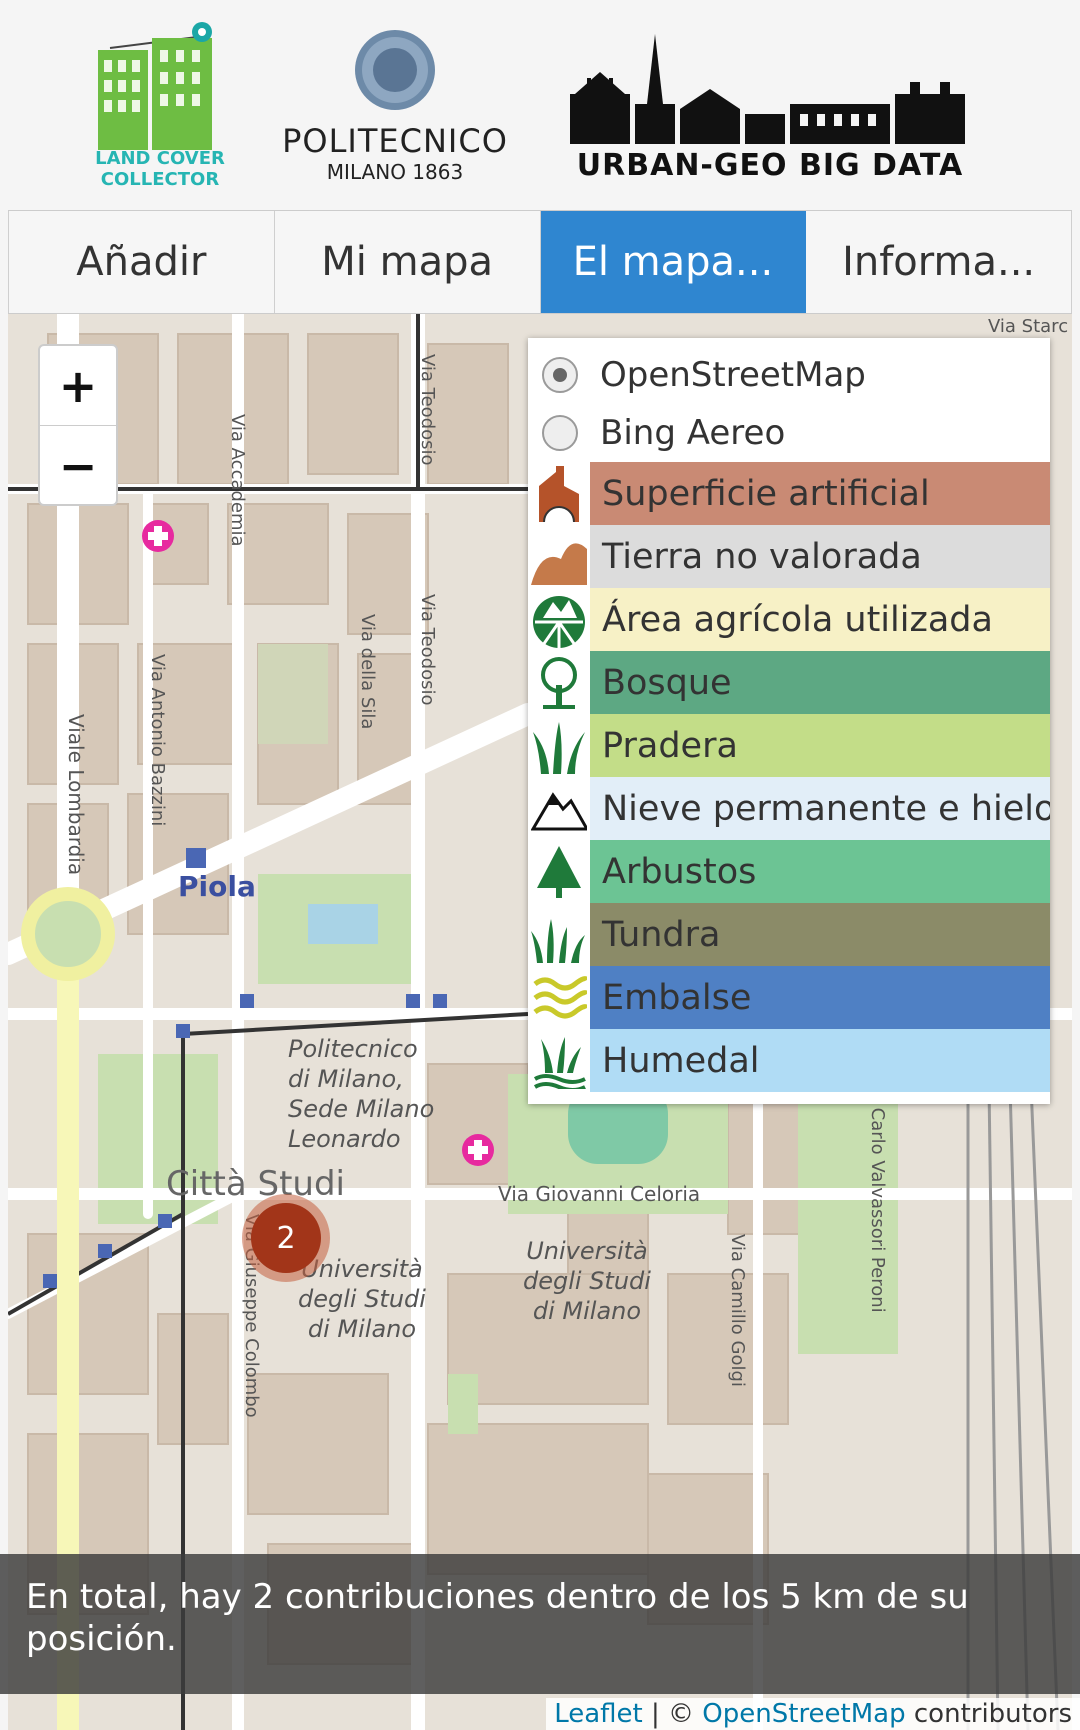 Image resolution: width=1080 pixels, height=1730 pixels. What do you see at coordinates (560, 375) in the screenshot?
I see `radio-osm` at bounding box center [560, 375].